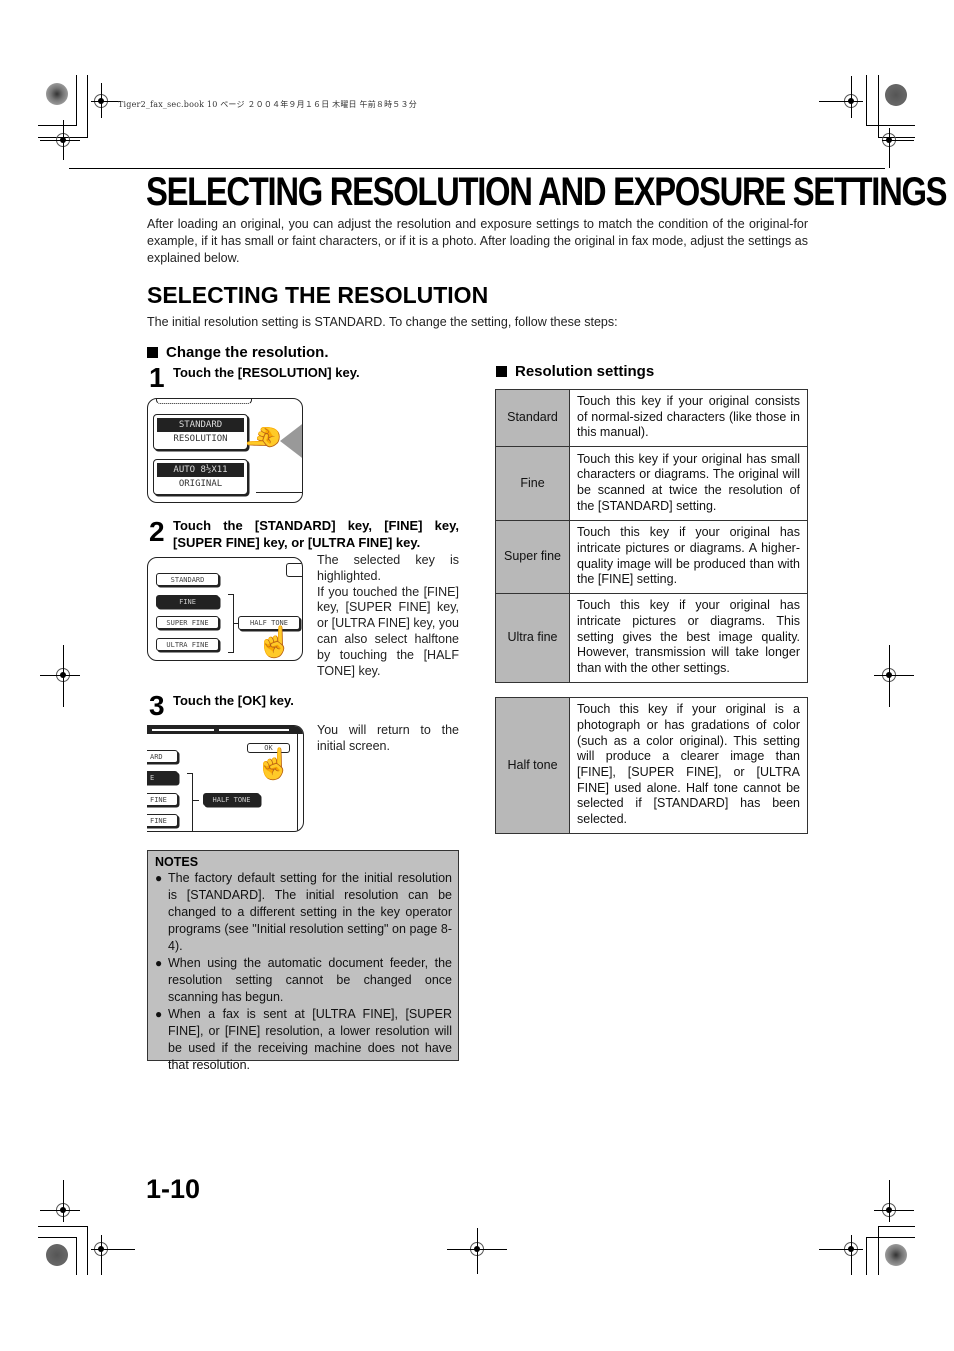 Image resolution: width=954 pixels, height=1351 pixels. Describe the element at coordinates (291, 441) in the screenshot. I see `highlight-wedge` at that location.